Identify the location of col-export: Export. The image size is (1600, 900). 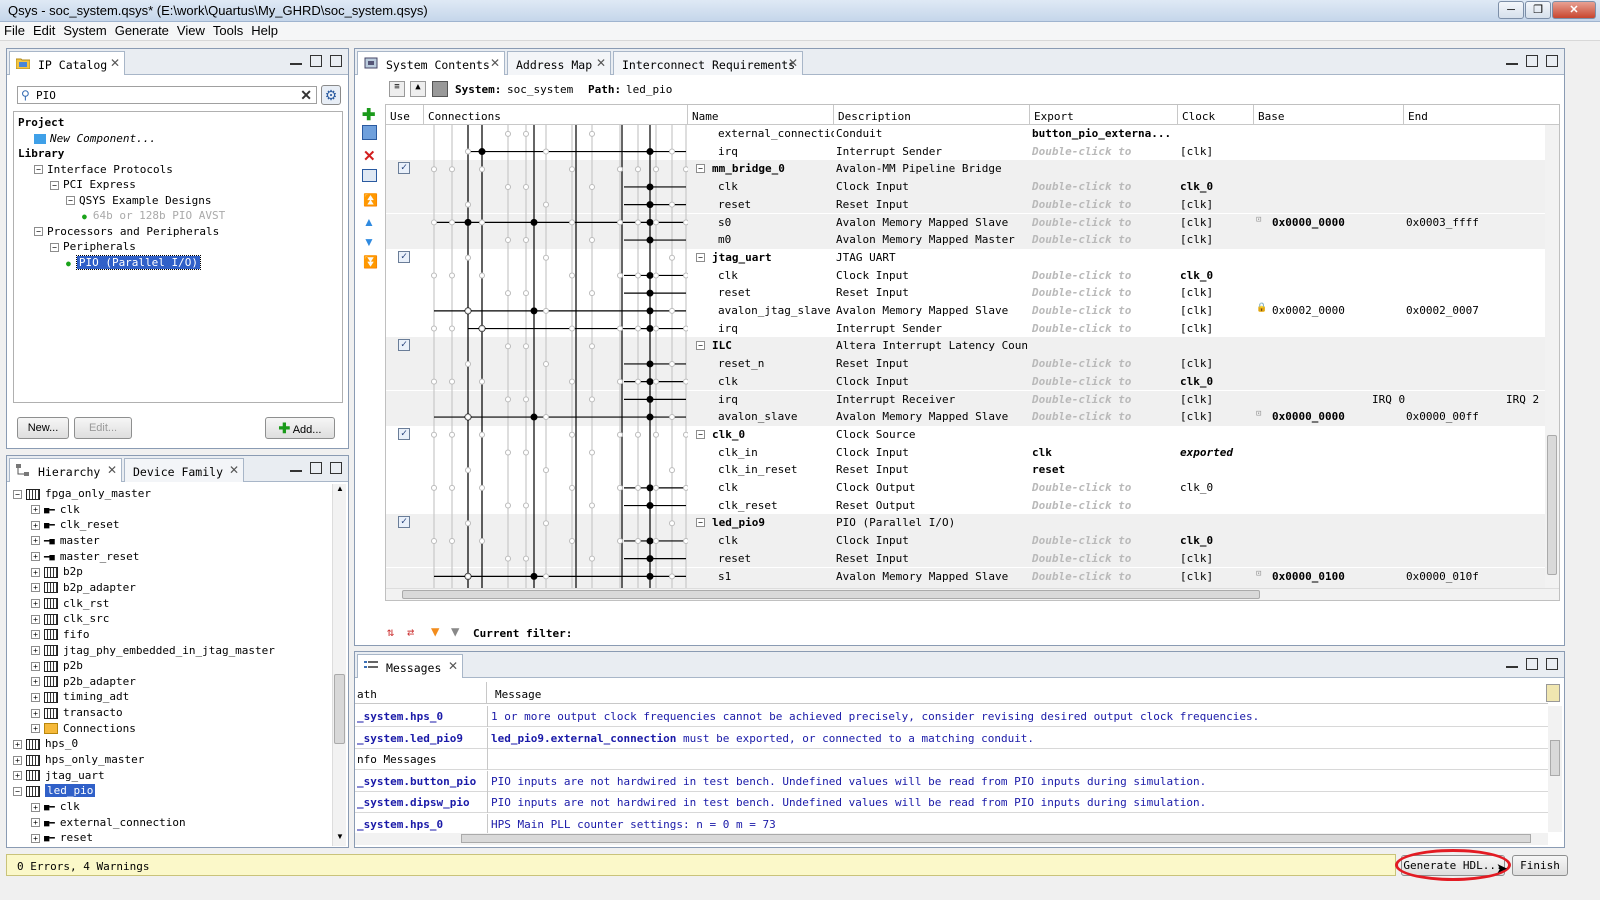
(1104, 115).